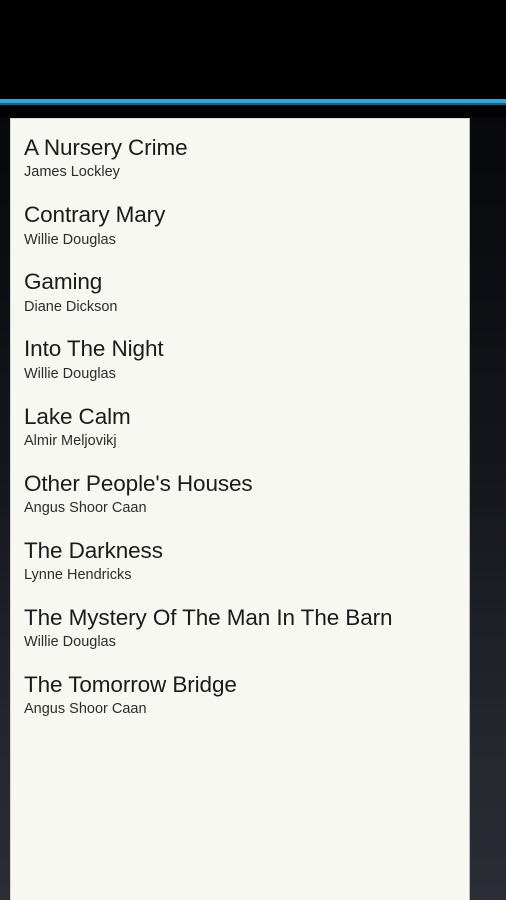 The image size is (506, 900). What do you see at coordinates (208, 617) in the screenshot?
I see `book-title: The Mystery Of The Man In The Barn` at bounding box center [208, 617].